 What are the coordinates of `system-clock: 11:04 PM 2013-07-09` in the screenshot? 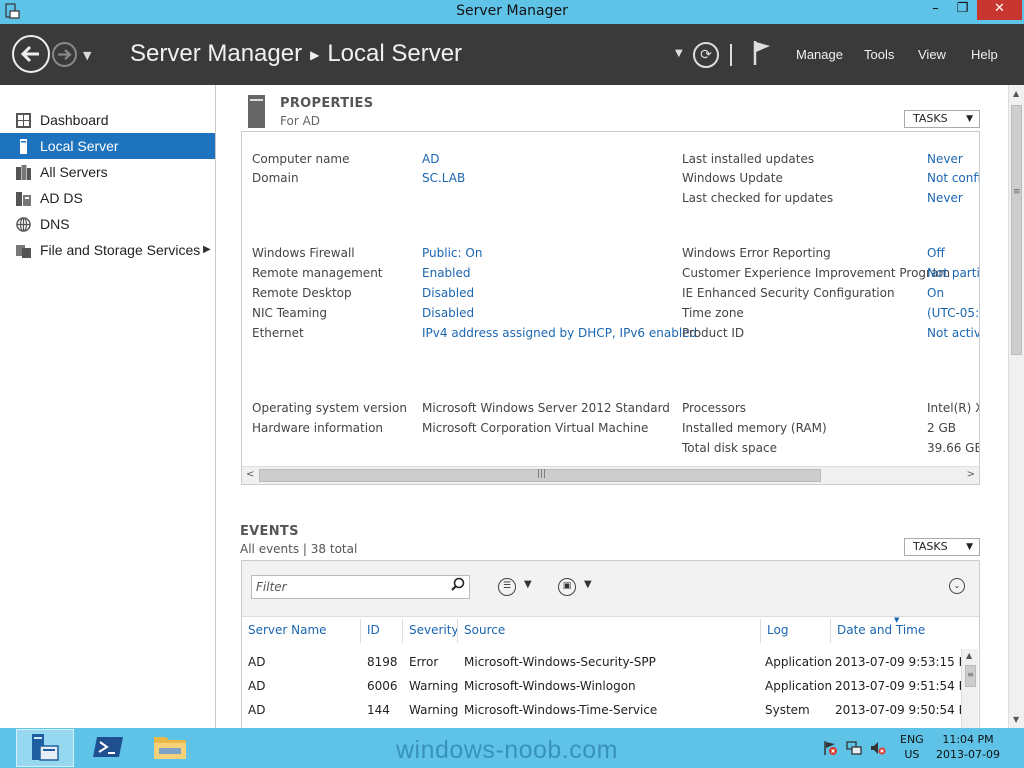 It's located at (968, 747).